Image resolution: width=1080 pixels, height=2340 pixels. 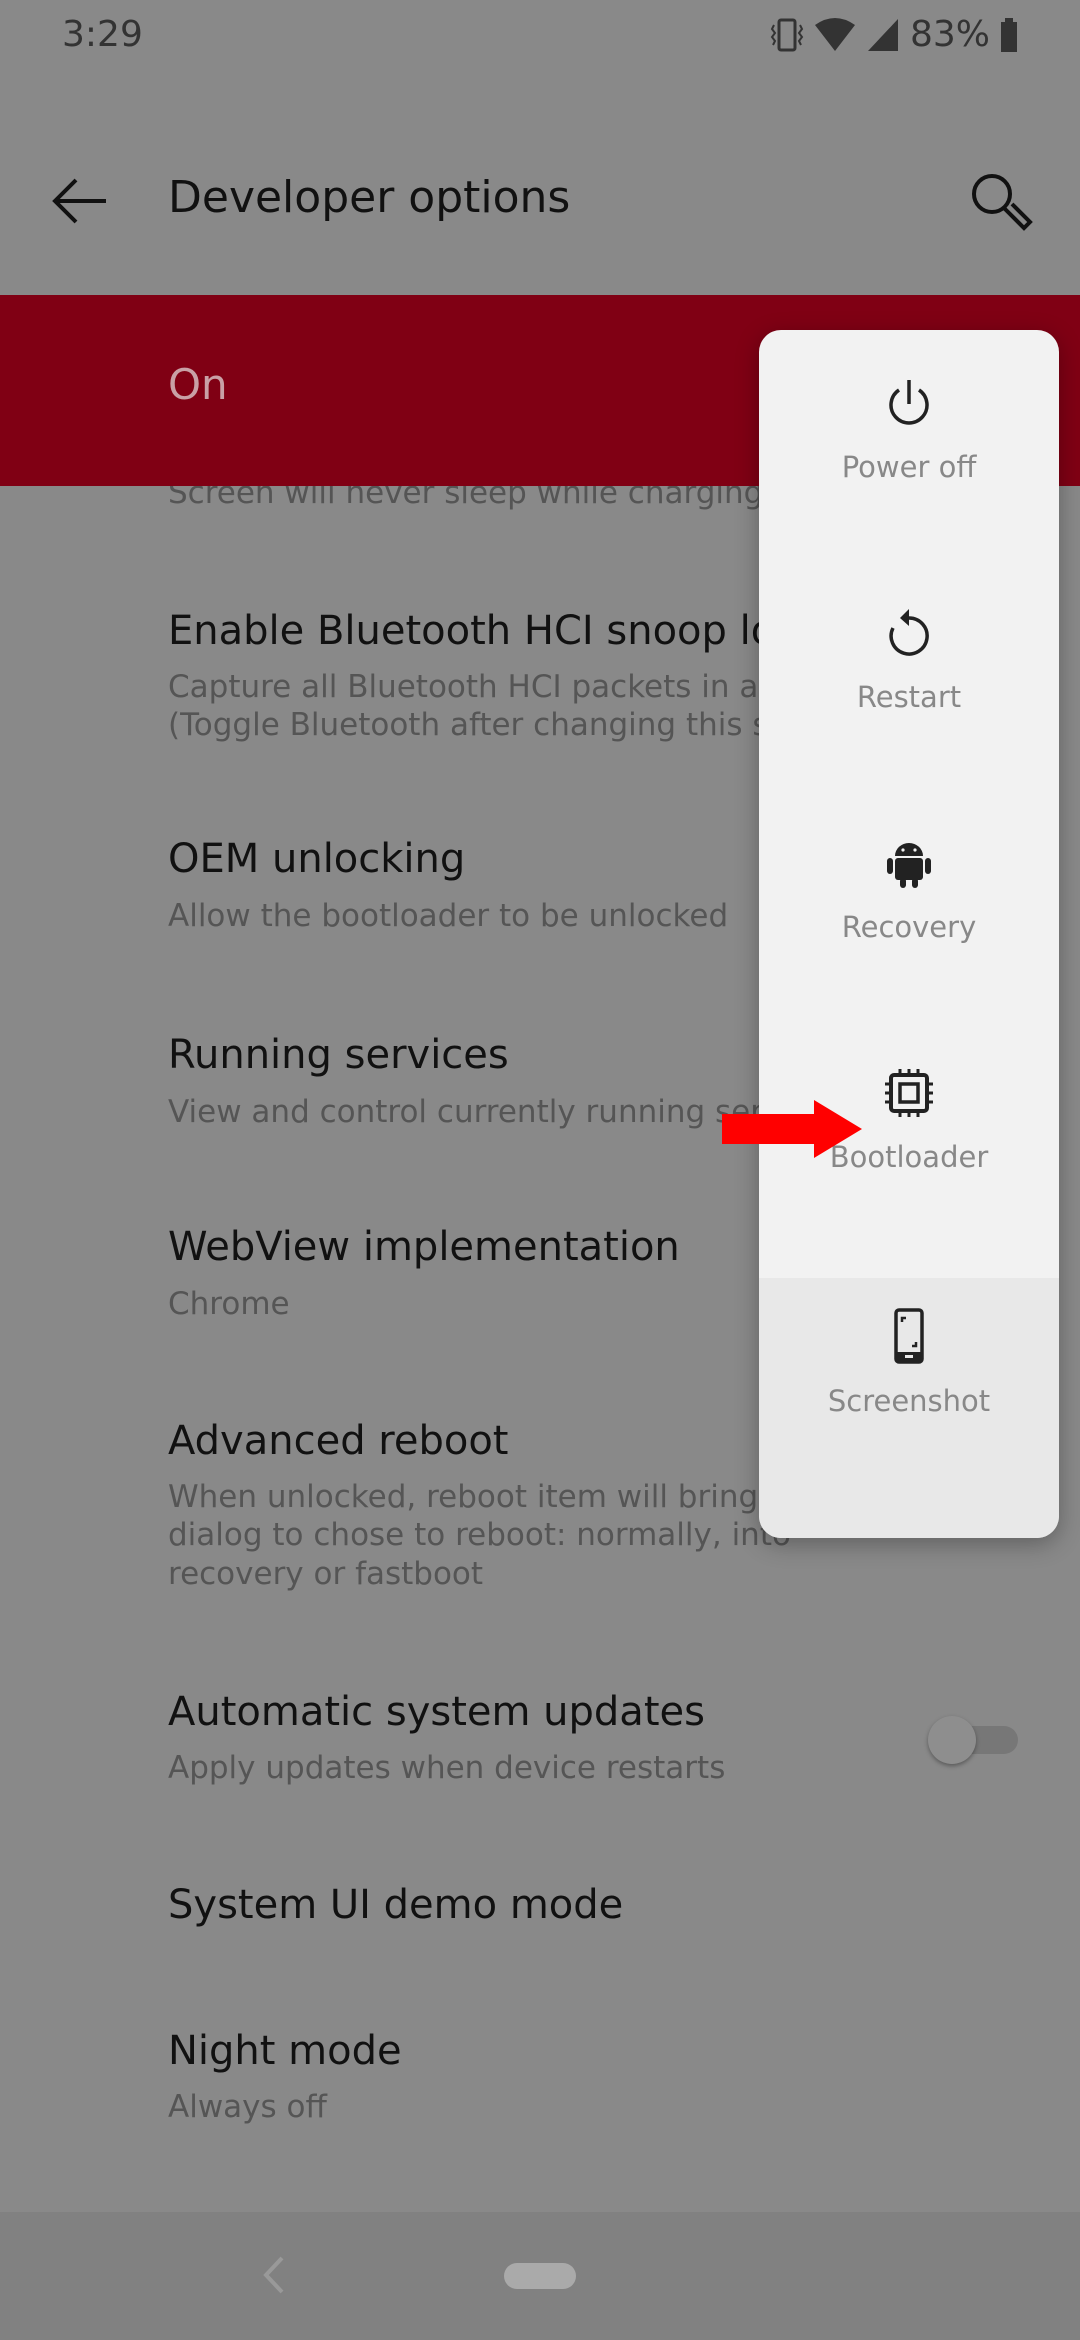 What do you see at coordinates (909, 1401) in the screenshot?
I see `screenshot-label: Screenshot` at bounding box center [909, 1401].